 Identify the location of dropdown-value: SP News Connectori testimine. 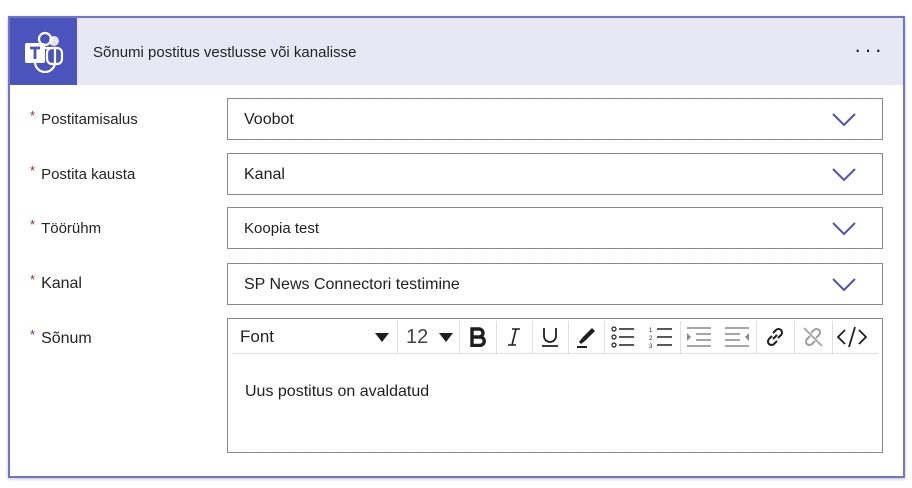
(352, 284).